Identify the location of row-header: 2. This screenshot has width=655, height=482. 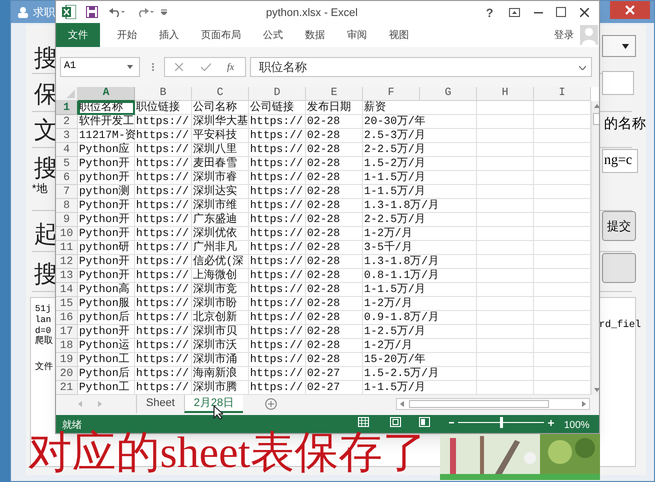
(67, 122).